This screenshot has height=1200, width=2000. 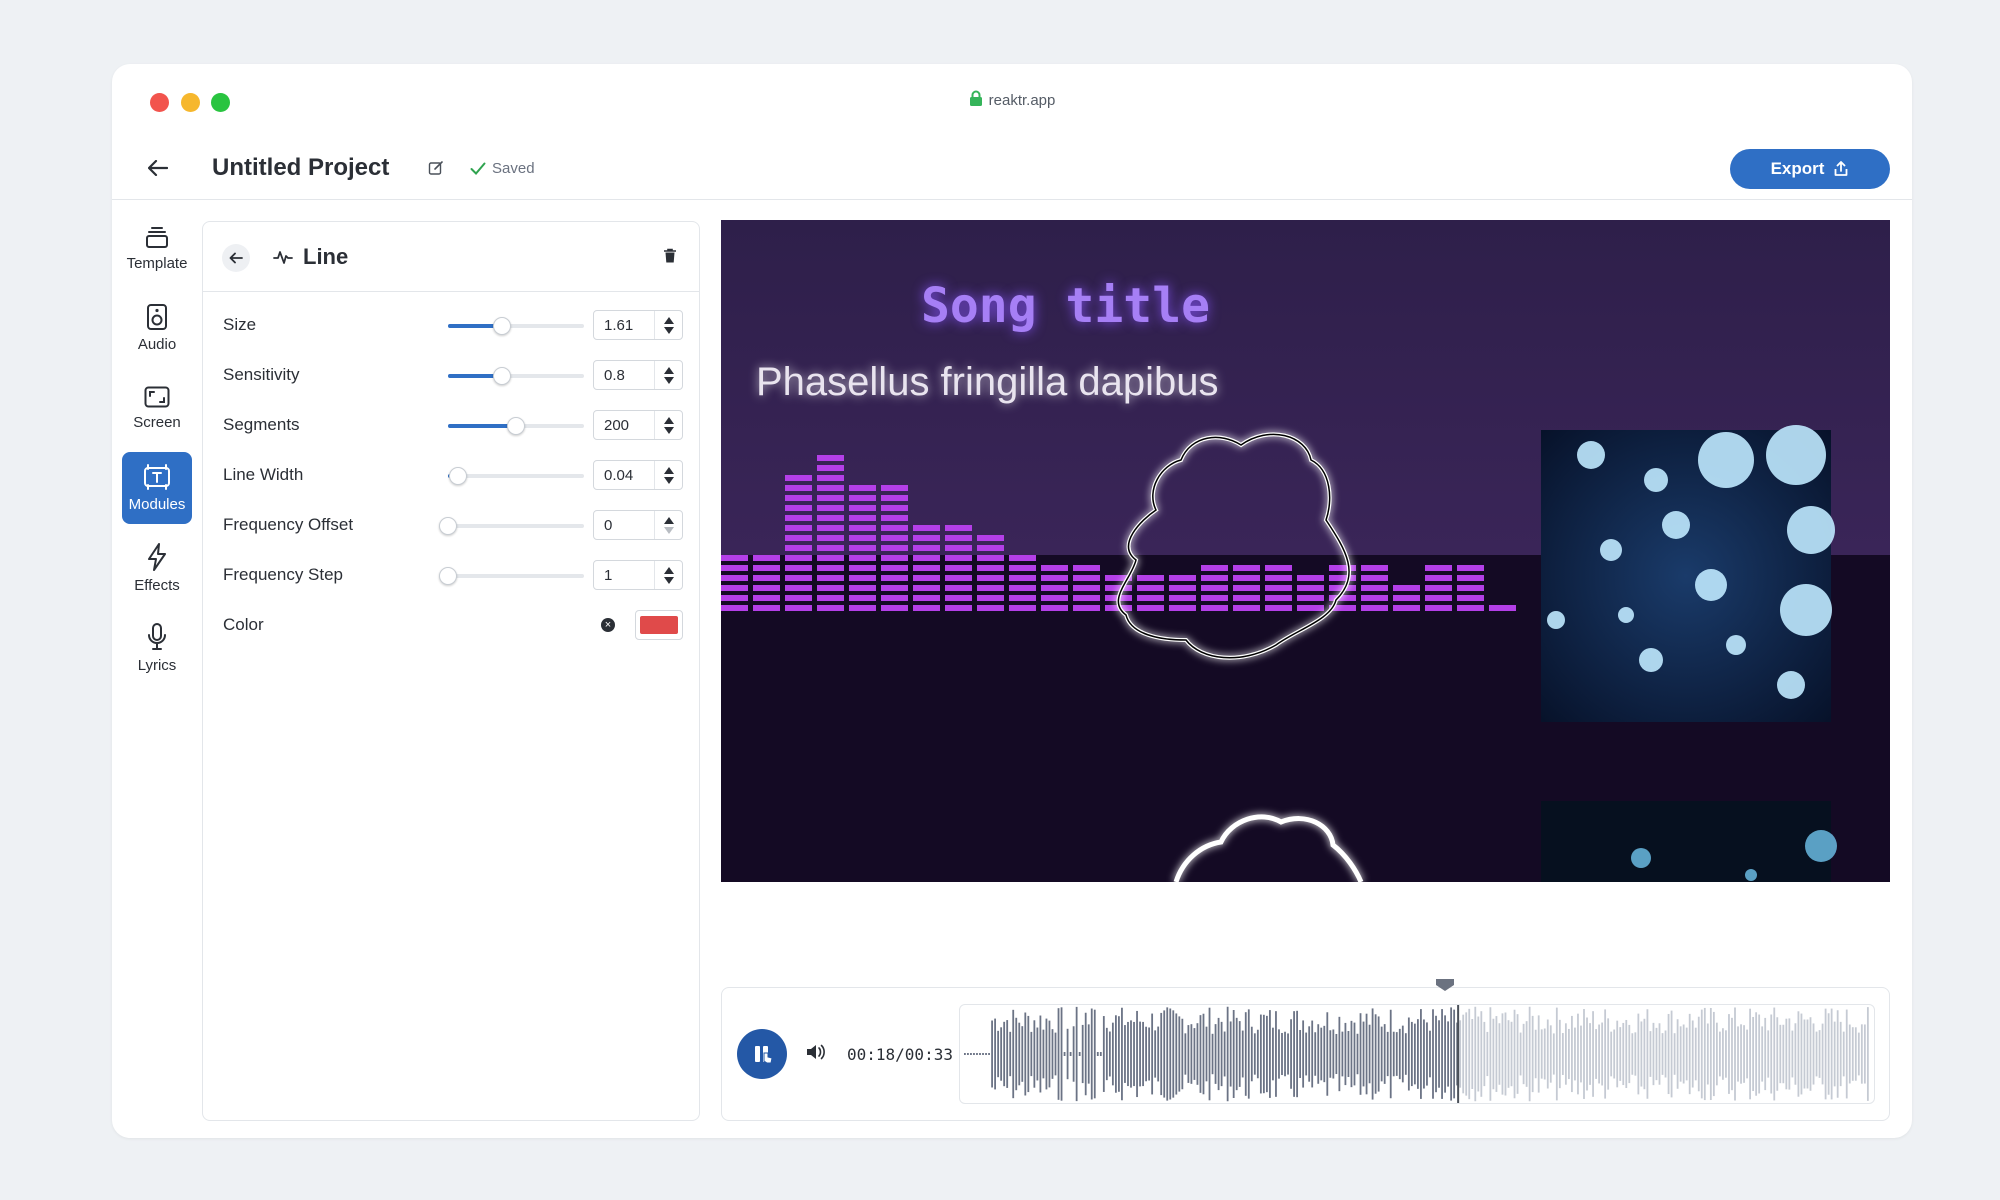 What do you see at coordinates (261, 374) in the screenshot?
I see `control-label: Sensitivity` at bounding box center [261, 374].